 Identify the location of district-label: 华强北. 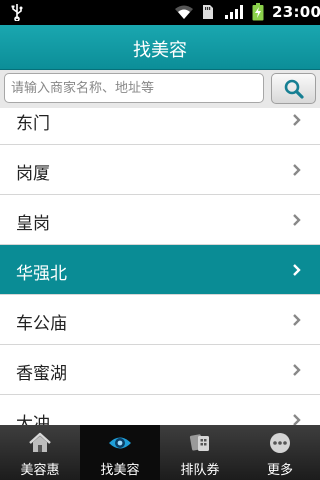
(41, 274).